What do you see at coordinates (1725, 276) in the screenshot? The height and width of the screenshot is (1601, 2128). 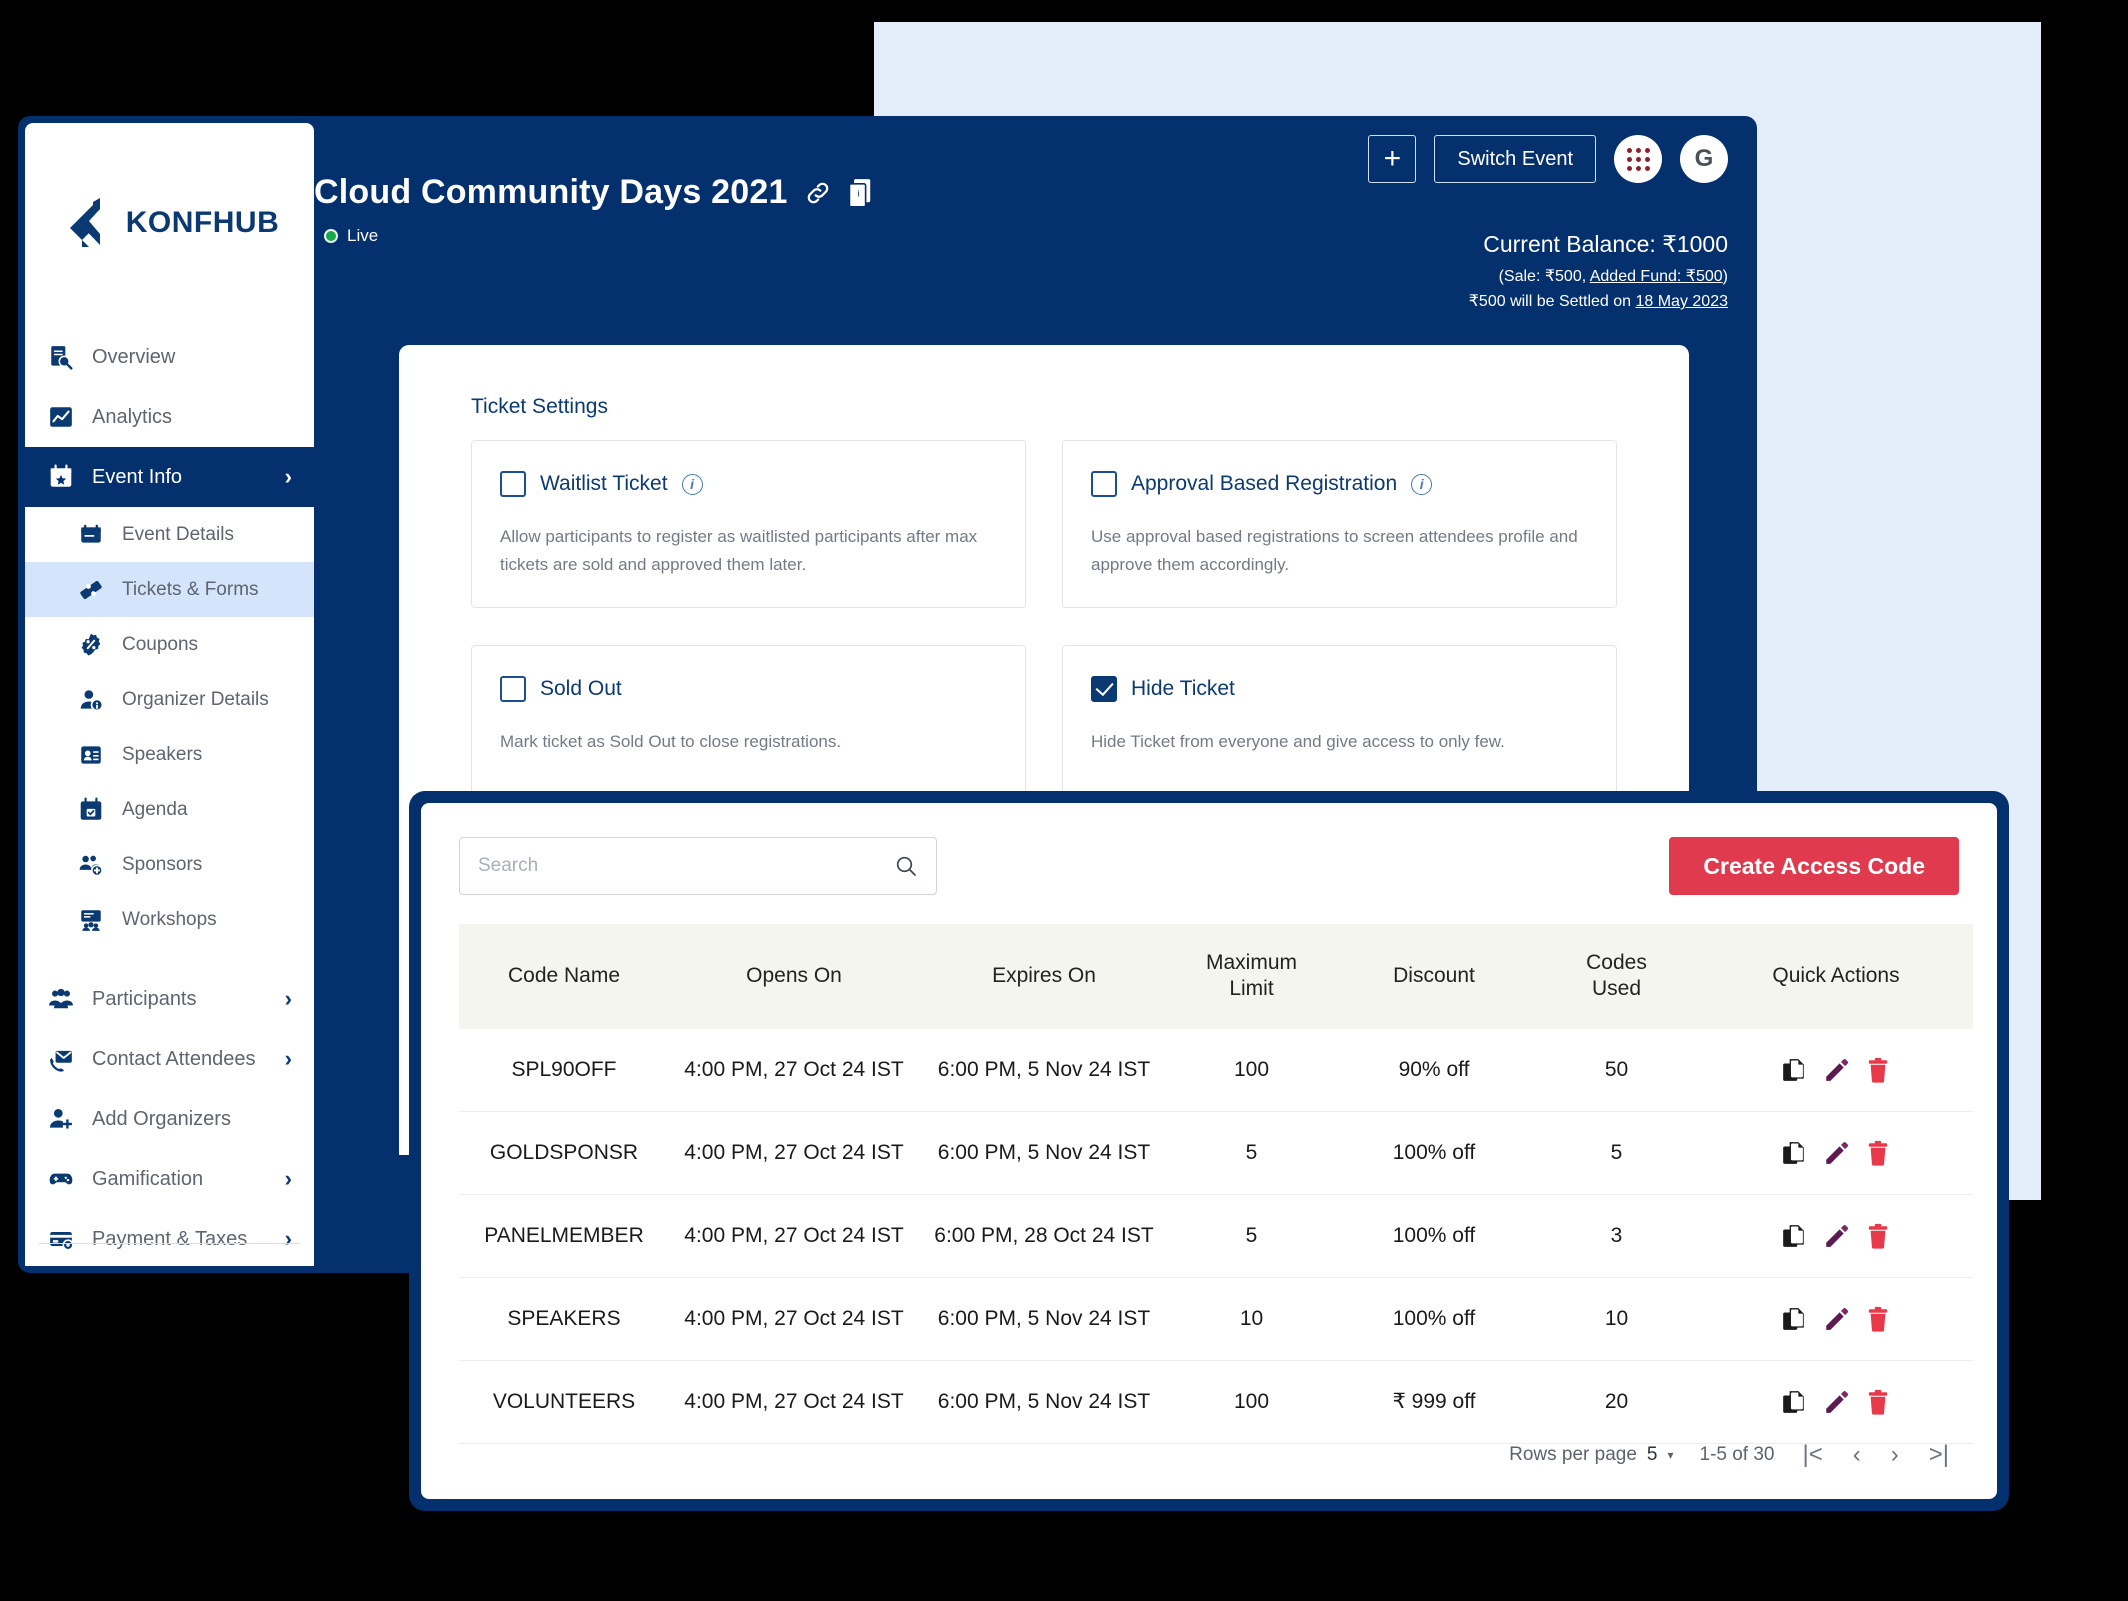 I see `balance-sale-suffix: )` at bounding box center [1725, 276].